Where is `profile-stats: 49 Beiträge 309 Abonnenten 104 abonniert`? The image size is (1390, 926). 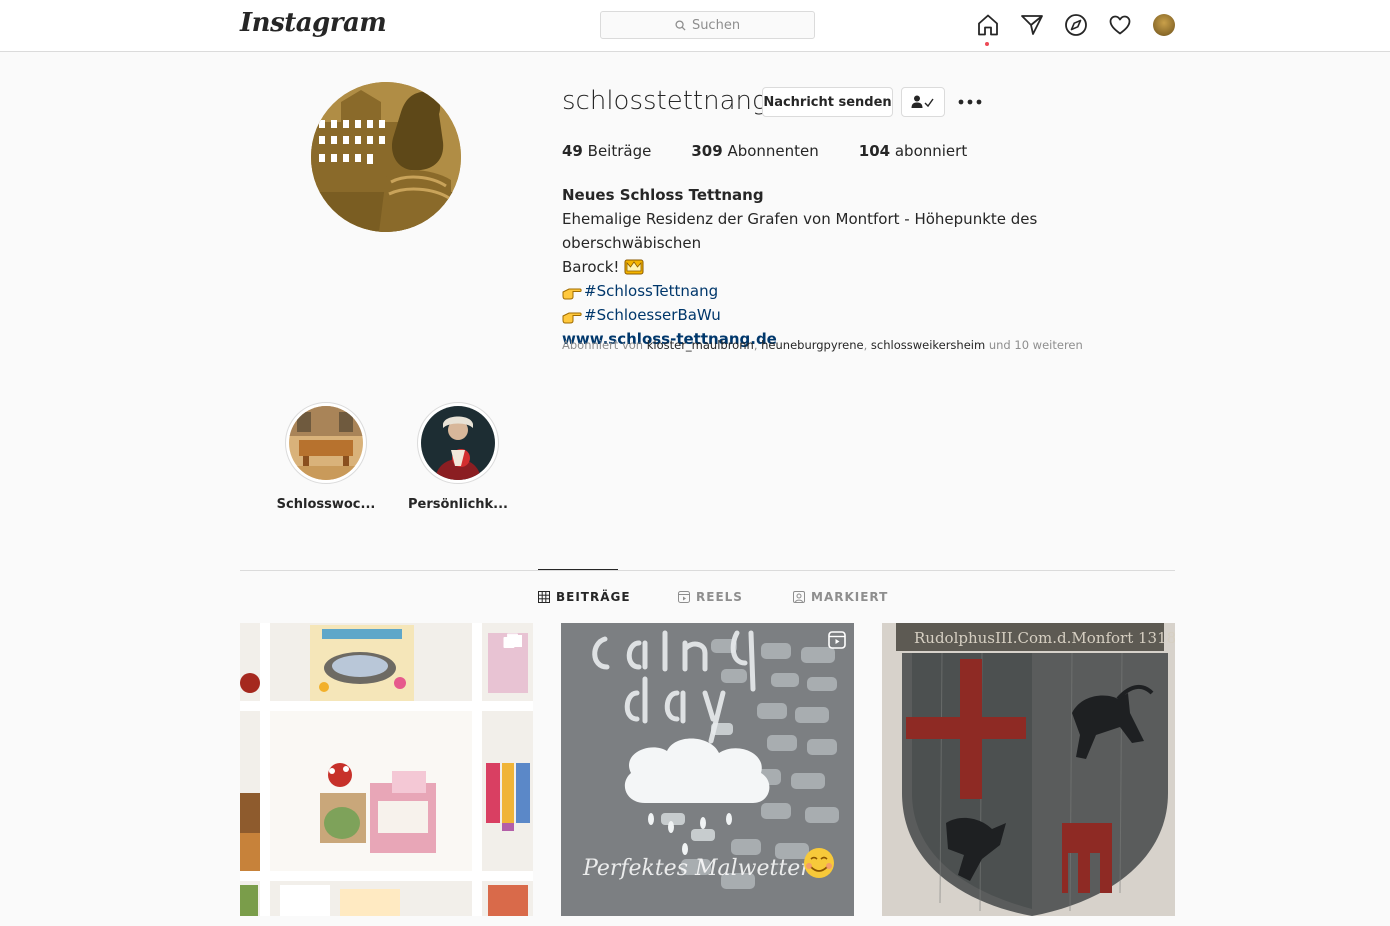
profile-stats: 49 Beiträge 309 Abonnenten 104 abonniert is located at coordinates (784, 151).